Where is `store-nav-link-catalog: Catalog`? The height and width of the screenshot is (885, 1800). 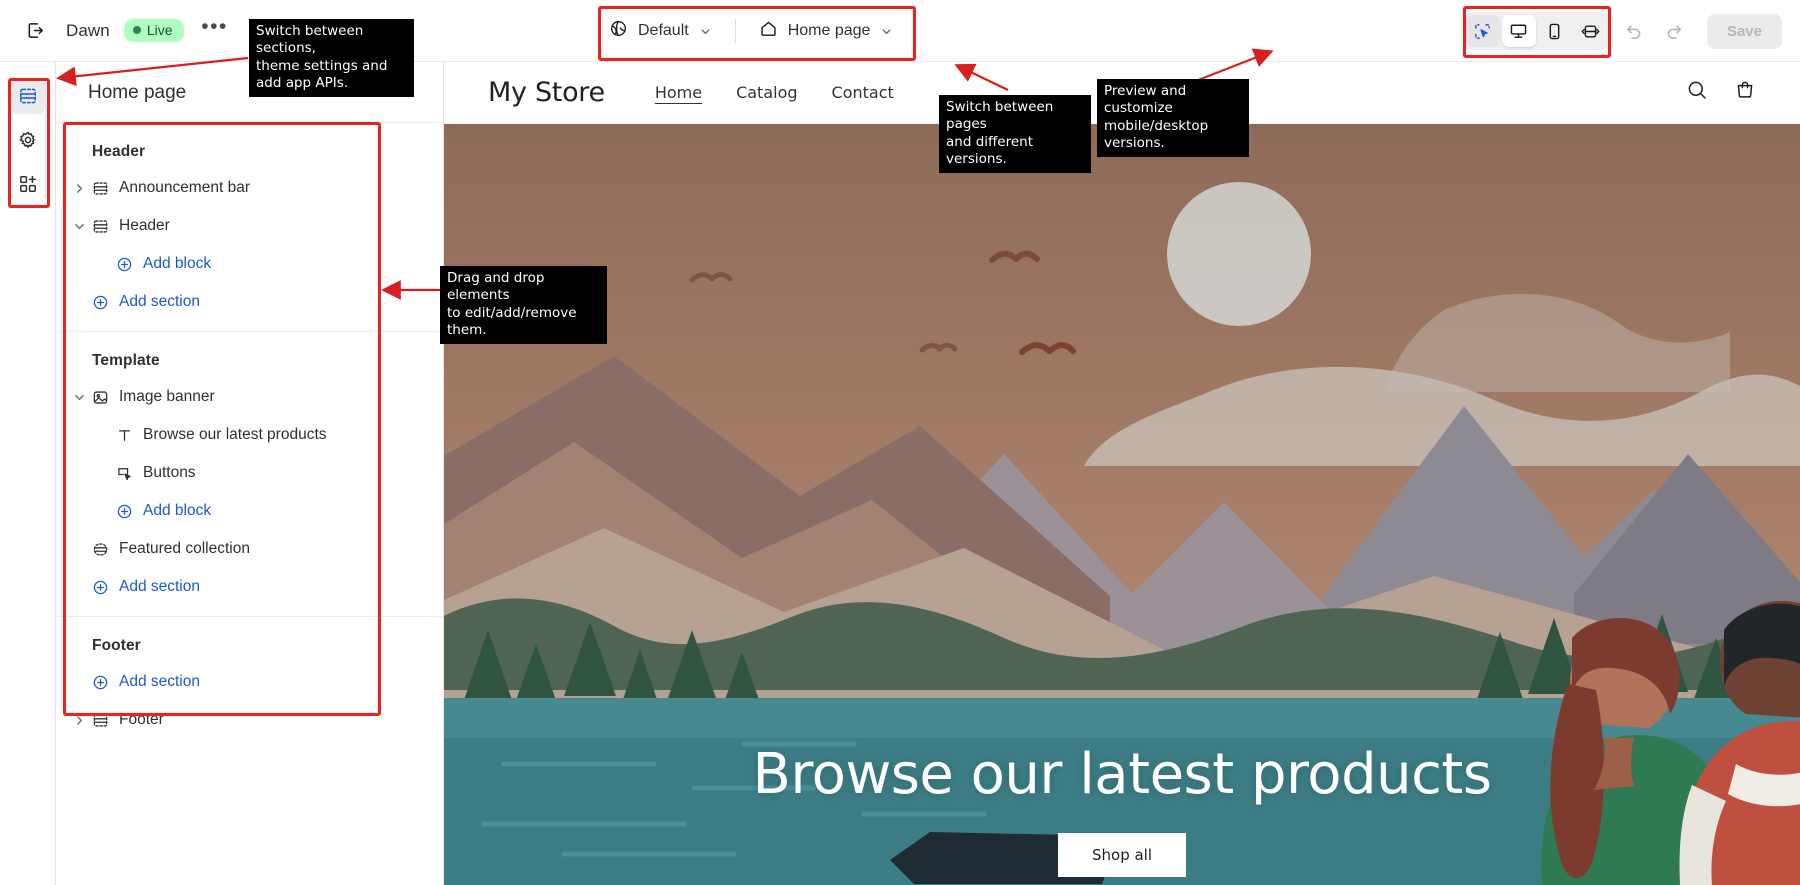
store-nav-link-catalog: Catalog is located at coordinates (766, 92).